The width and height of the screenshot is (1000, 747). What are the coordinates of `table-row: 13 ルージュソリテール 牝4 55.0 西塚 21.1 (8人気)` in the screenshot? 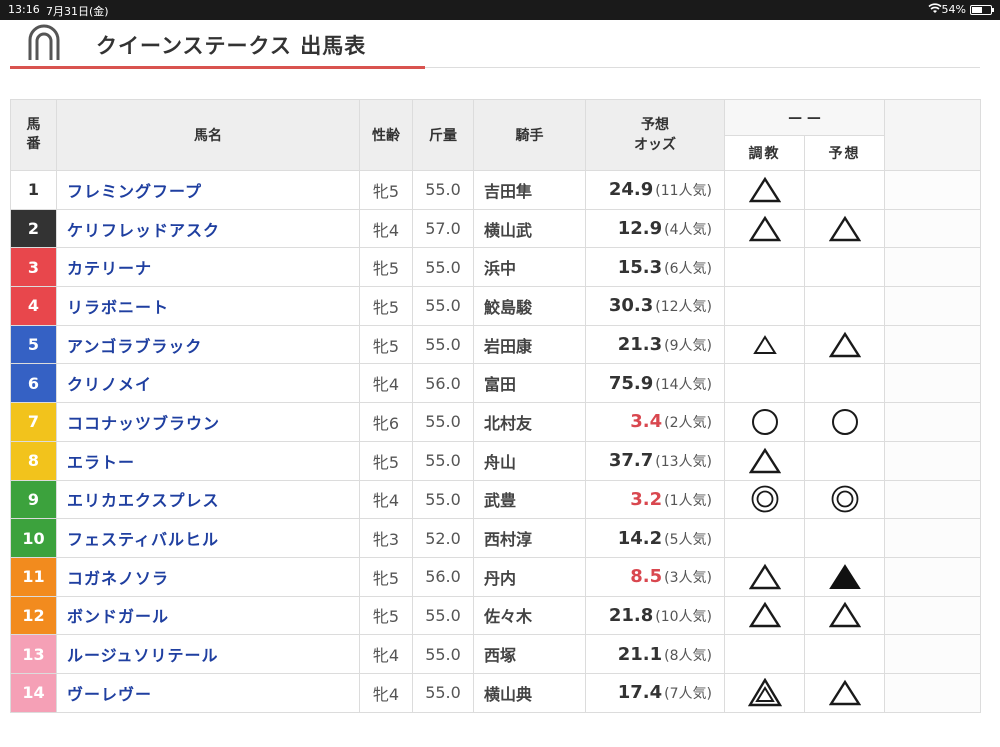 It's located at (495, 654).